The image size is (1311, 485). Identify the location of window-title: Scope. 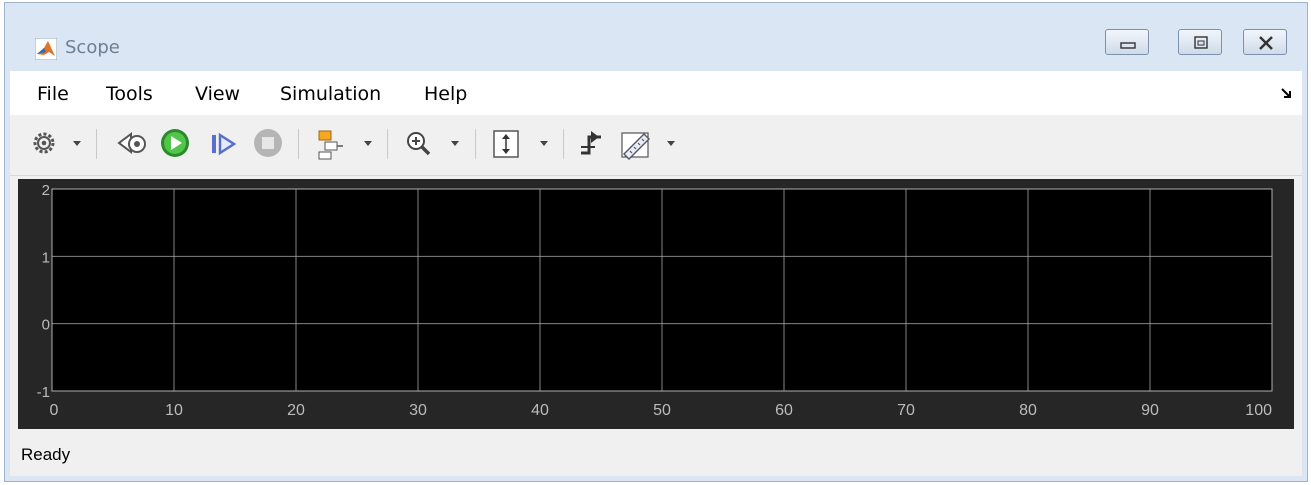
(92, 47).